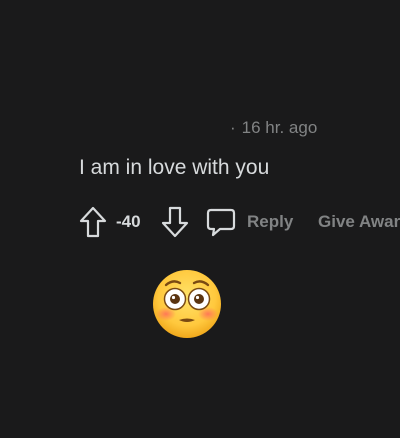 This screenshot has width=400, height=438. I want to click on comment-meta: · 16 hr. ago, so click(273, 128).